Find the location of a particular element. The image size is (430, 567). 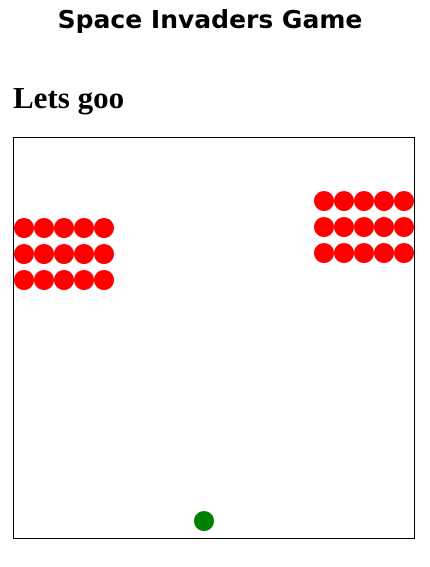

player-ship is located at coordinates (204, 521).